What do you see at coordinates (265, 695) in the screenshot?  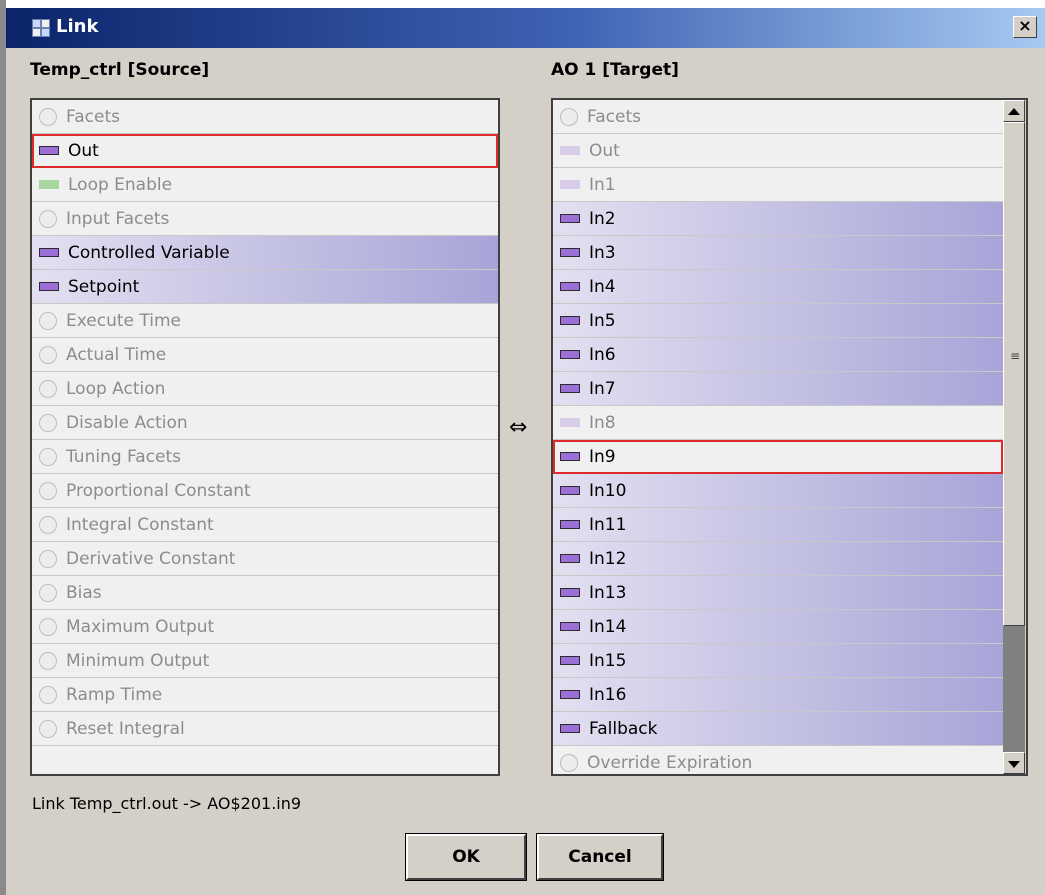 I see `source-slot-row: Ramp Time` at bounding box center [265, 695].